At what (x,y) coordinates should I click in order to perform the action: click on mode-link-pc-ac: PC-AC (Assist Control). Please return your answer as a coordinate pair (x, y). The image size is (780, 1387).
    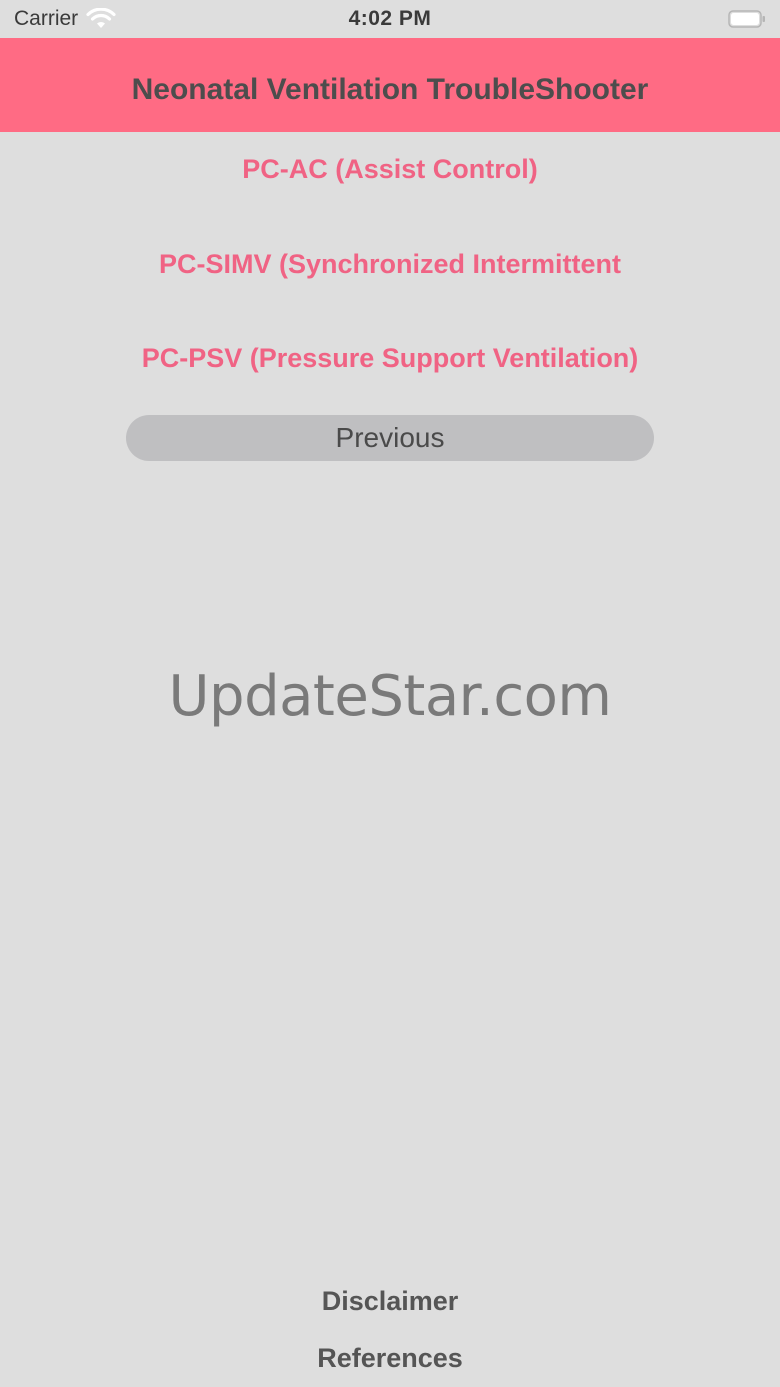
    Looking at the image, I should click on (390, 169).